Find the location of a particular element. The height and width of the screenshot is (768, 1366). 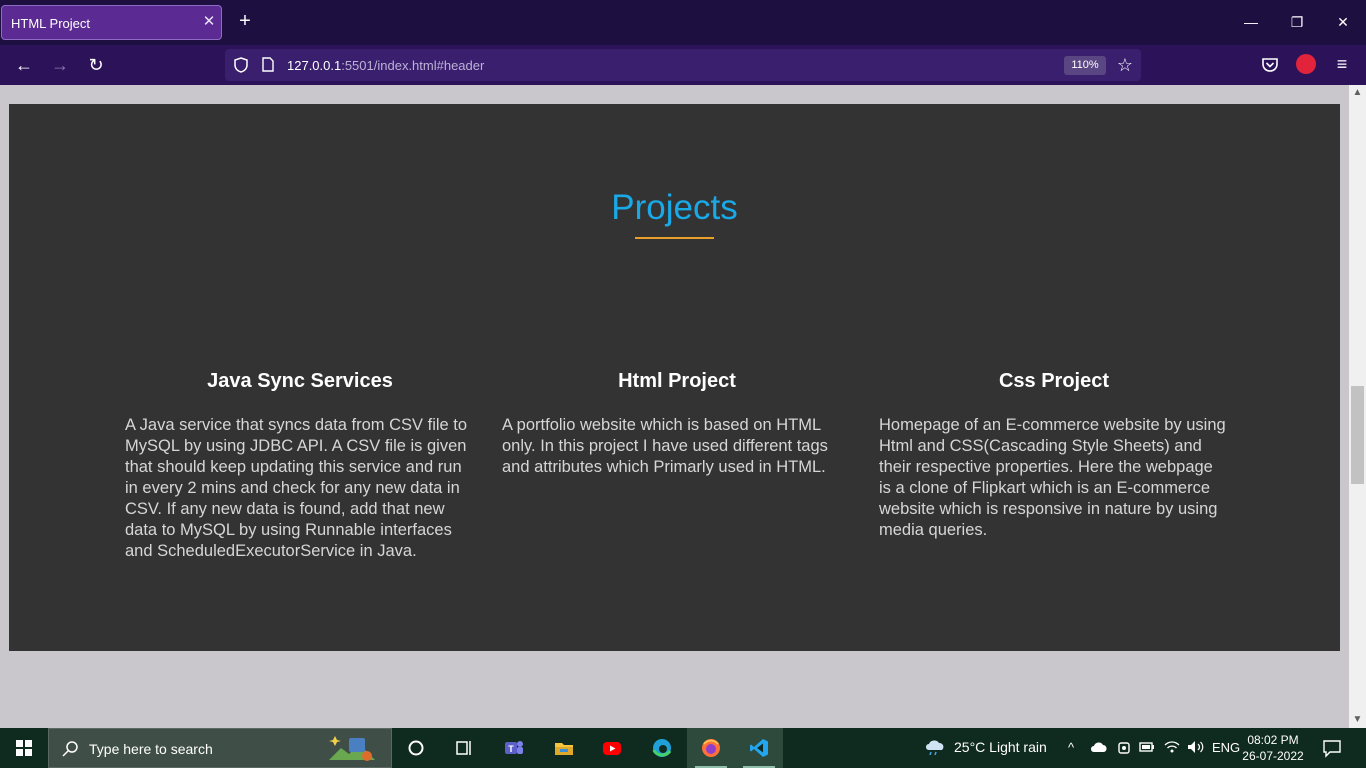

project-title: Html Project is located at coordinates (677, 381).